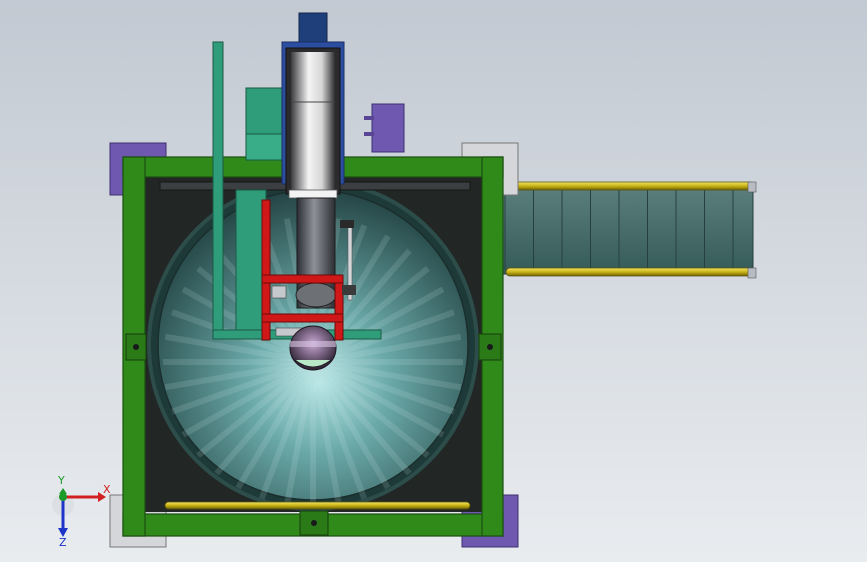  What do you see at coordinates (629, 230) in the screenshot?
I see `conveyor` at bounding box center [629, 230].